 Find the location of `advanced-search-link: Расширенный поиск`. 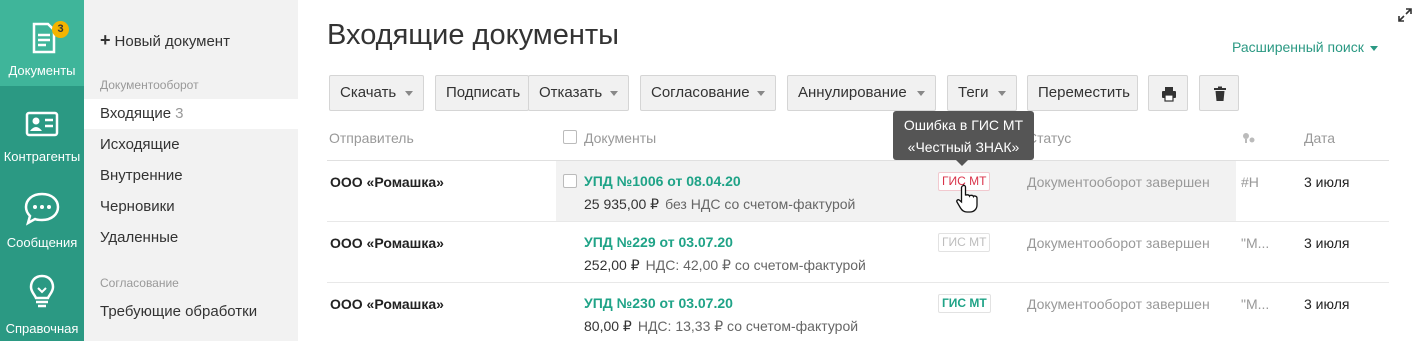

advanced-search-link: Расширенный поиск is located at coordinates (1305, 47).